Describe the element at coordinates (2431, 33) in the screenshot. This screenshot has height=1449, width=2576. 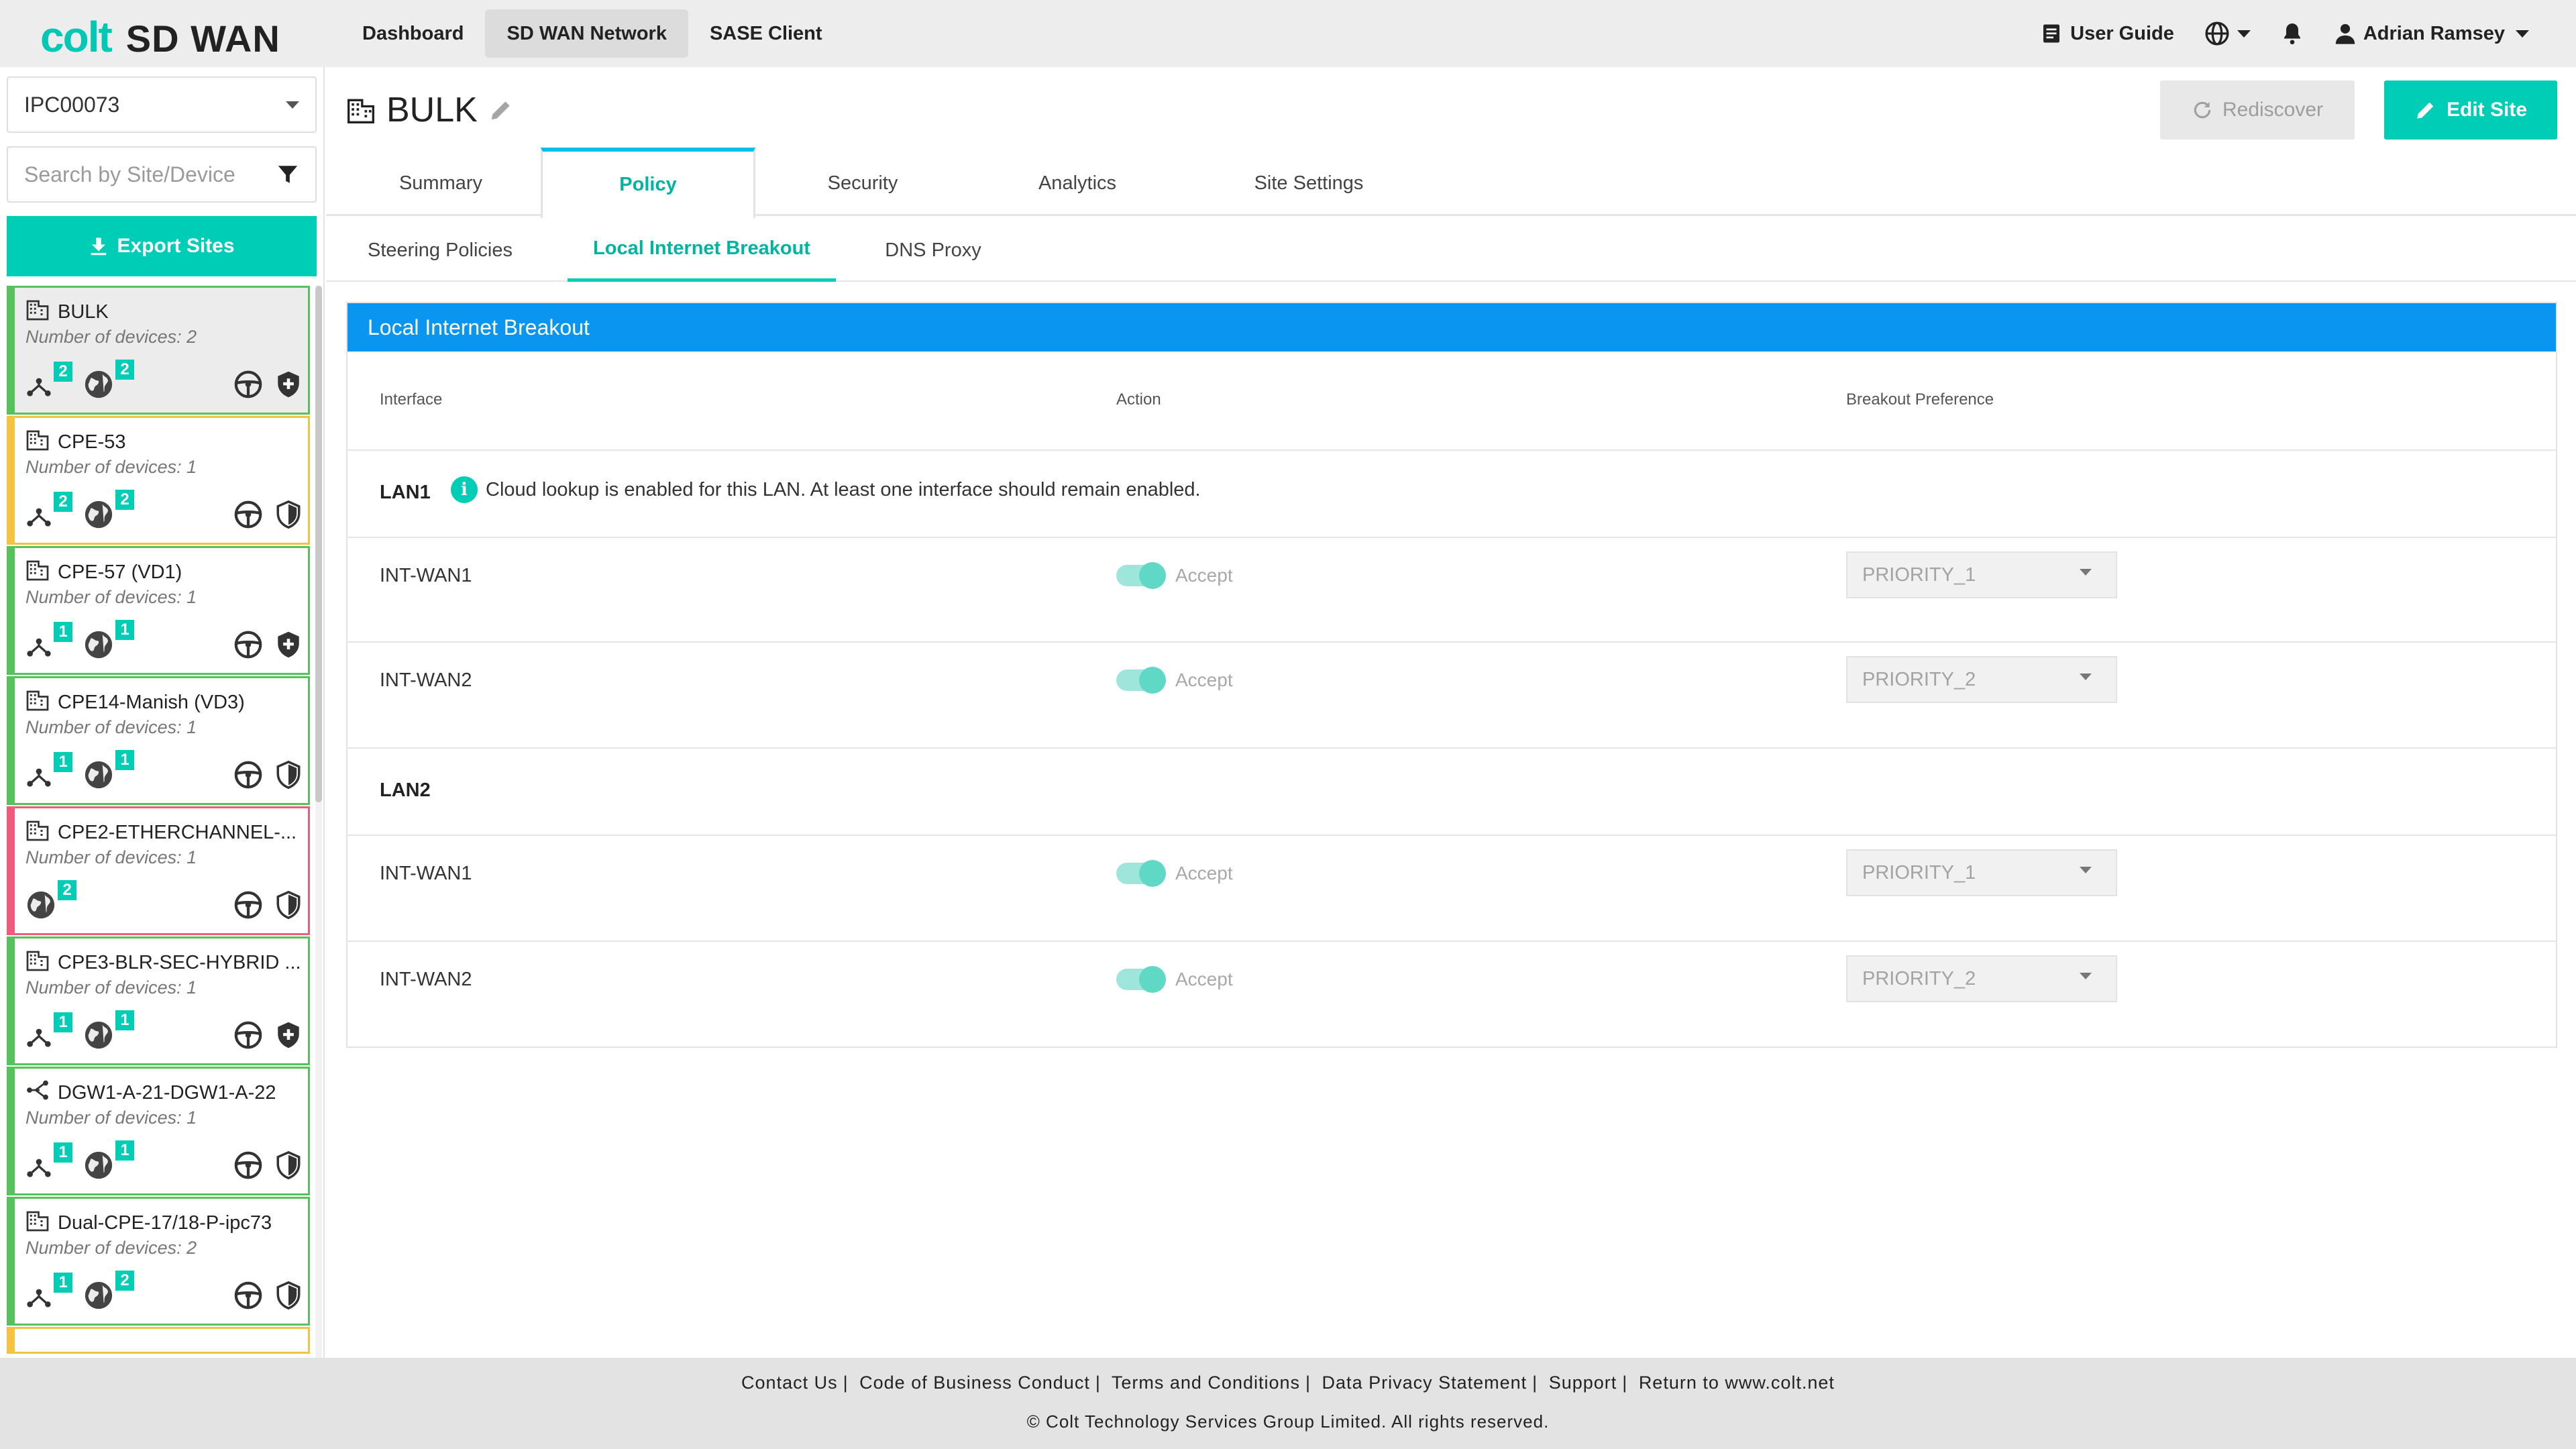
I see `user-menu: Adrian Ramsey` at that location.